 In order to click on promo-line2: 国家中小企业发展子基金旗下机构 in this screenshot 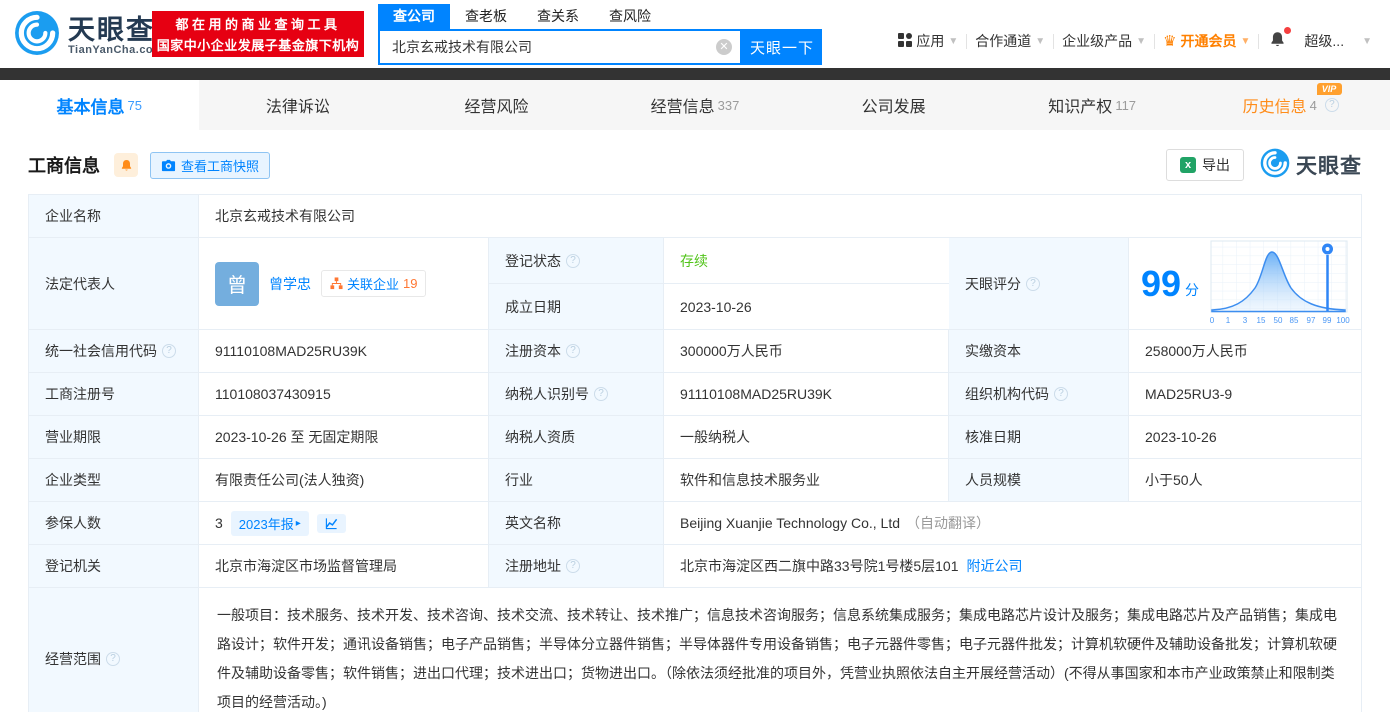, I will do `click(258, 45)`.